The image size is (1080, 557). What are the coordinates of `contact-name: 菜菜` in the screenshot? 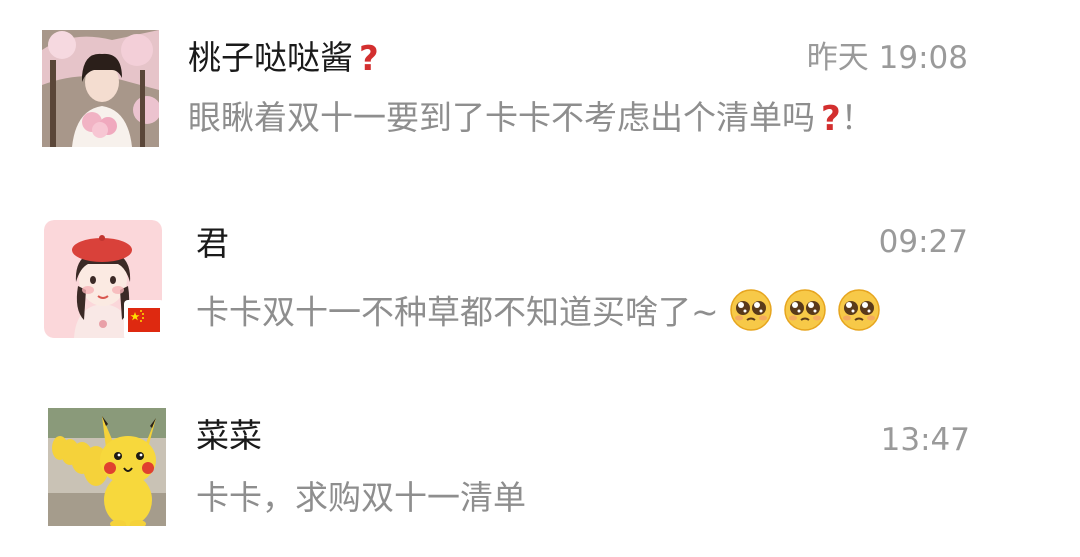 It's located at (229, 435).